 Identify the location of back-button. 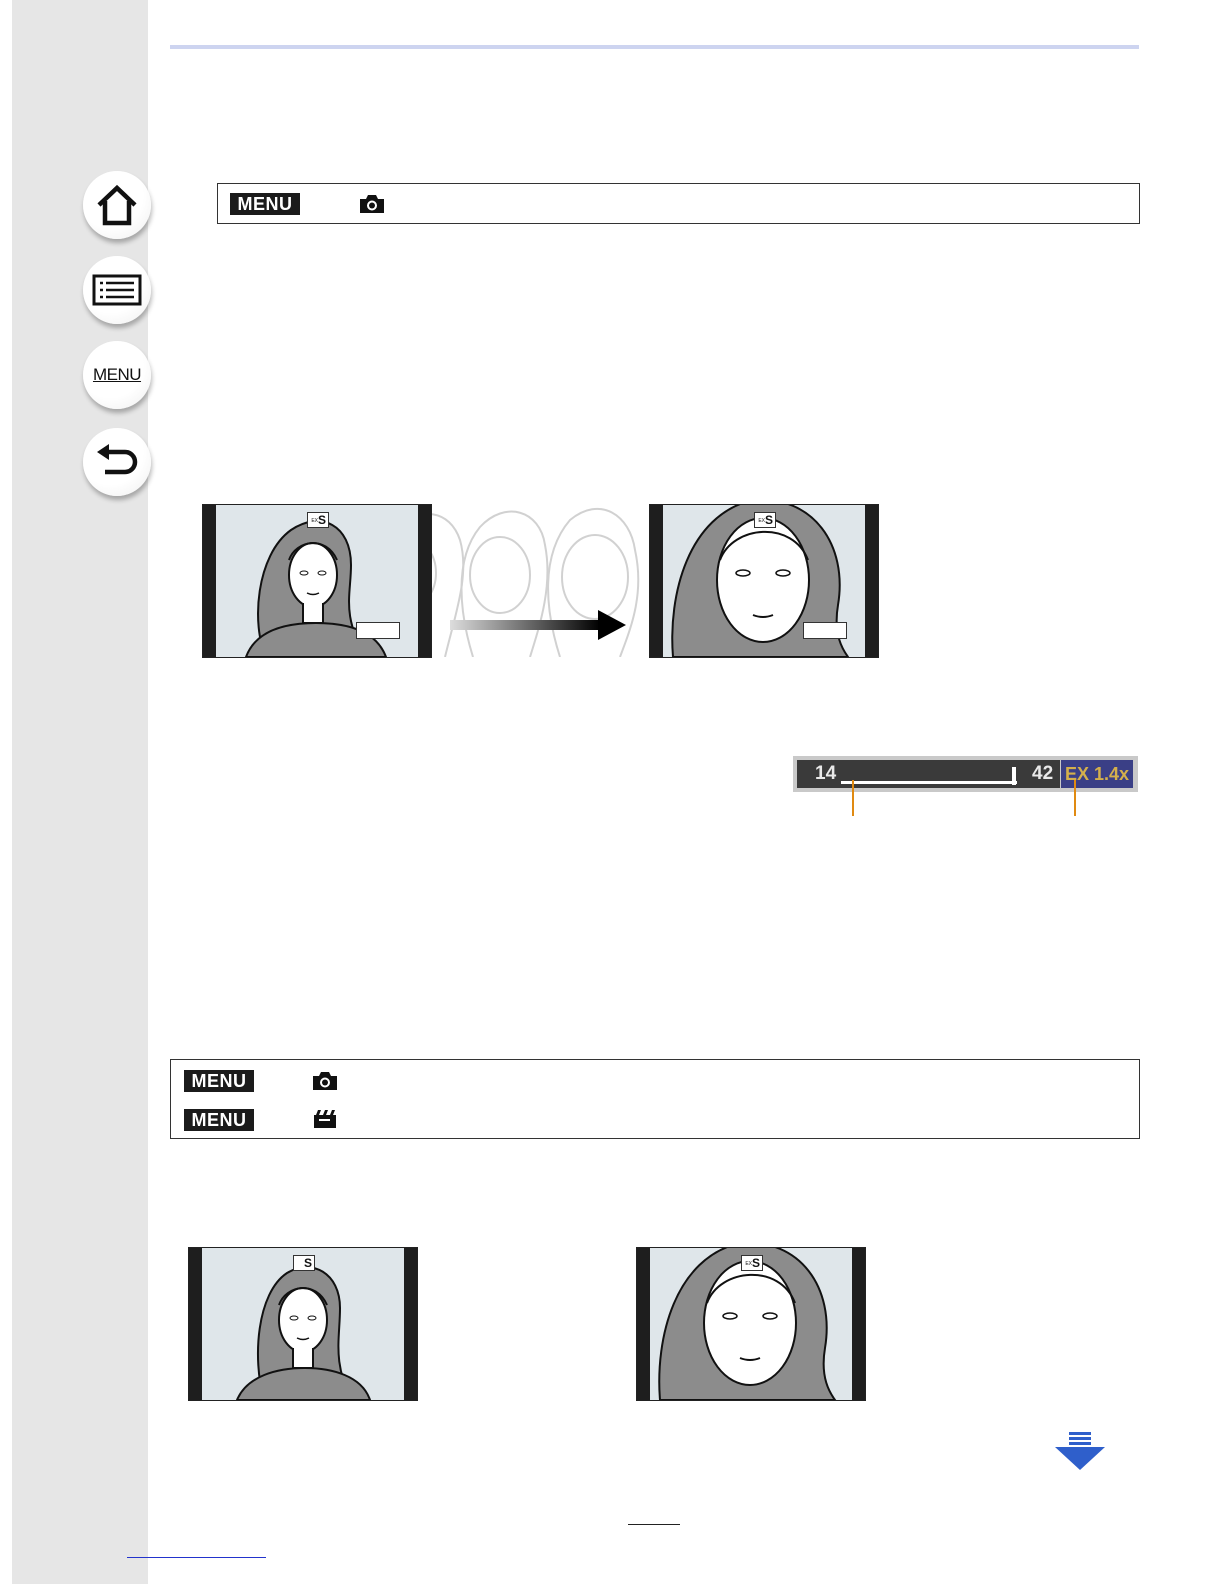
(117, 462).